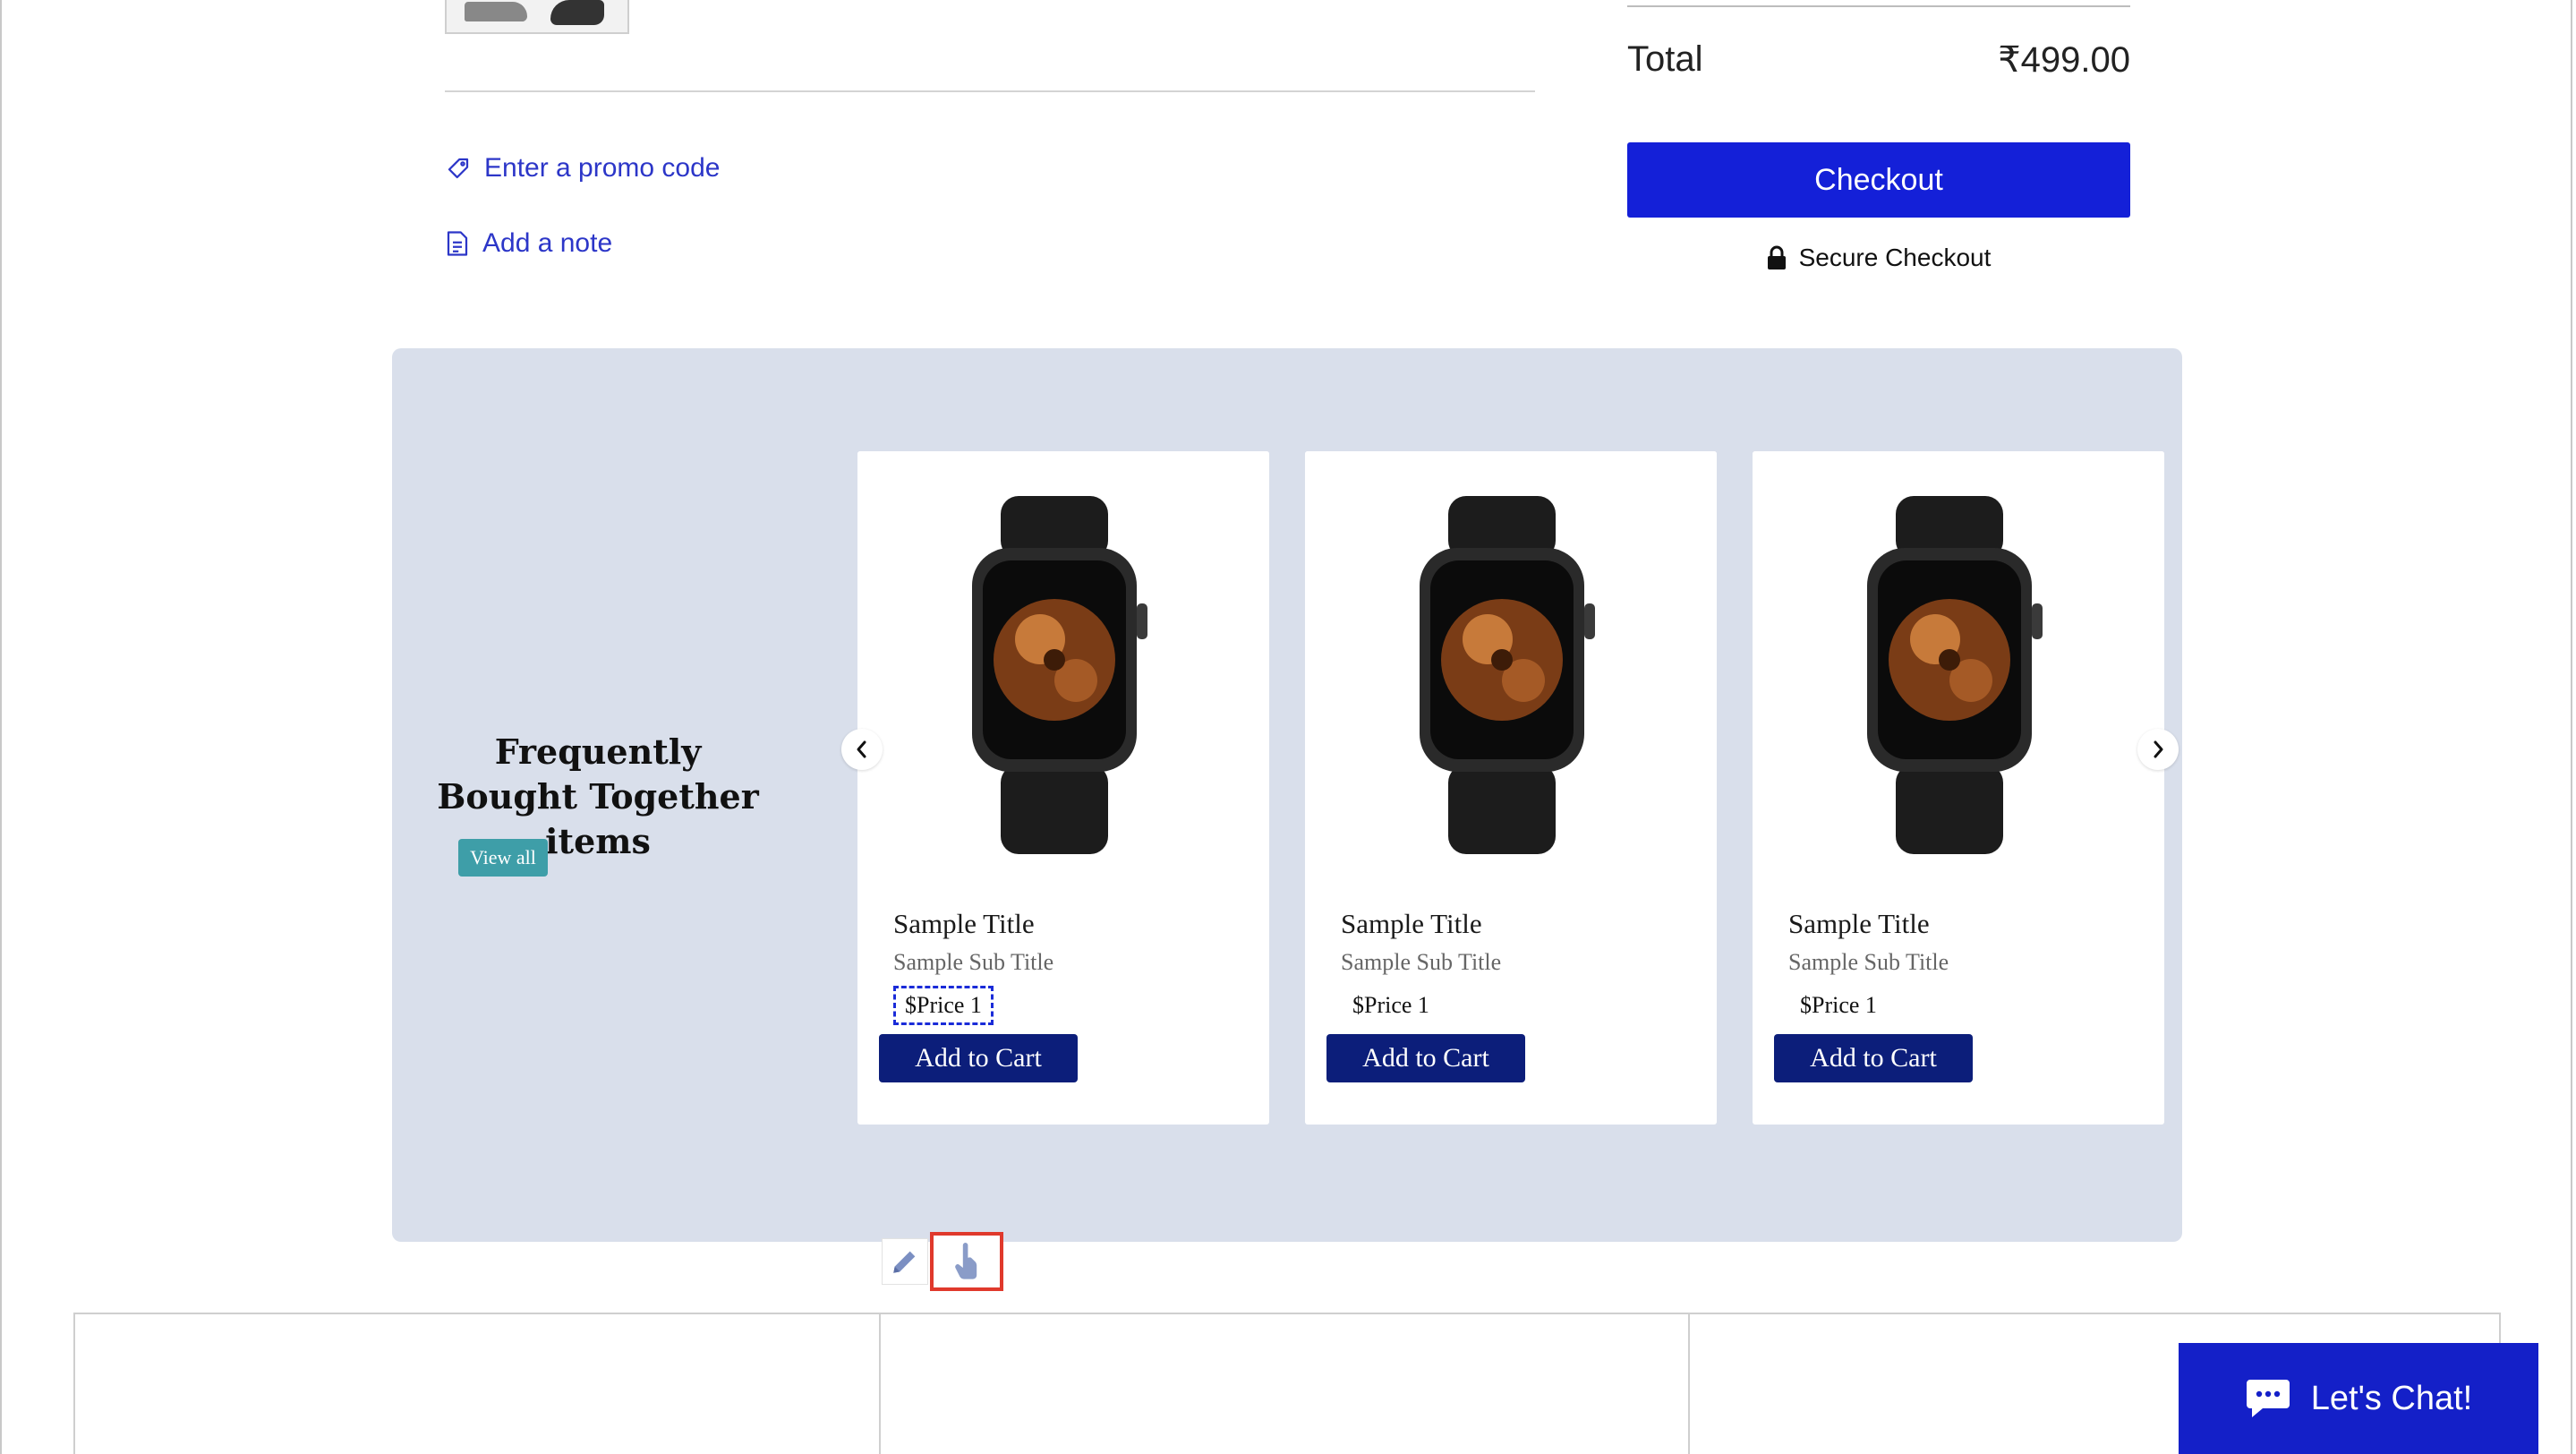 This screenshot has height=1454, width=2576. I want to click on pencil-icon, so click(904, 1262).